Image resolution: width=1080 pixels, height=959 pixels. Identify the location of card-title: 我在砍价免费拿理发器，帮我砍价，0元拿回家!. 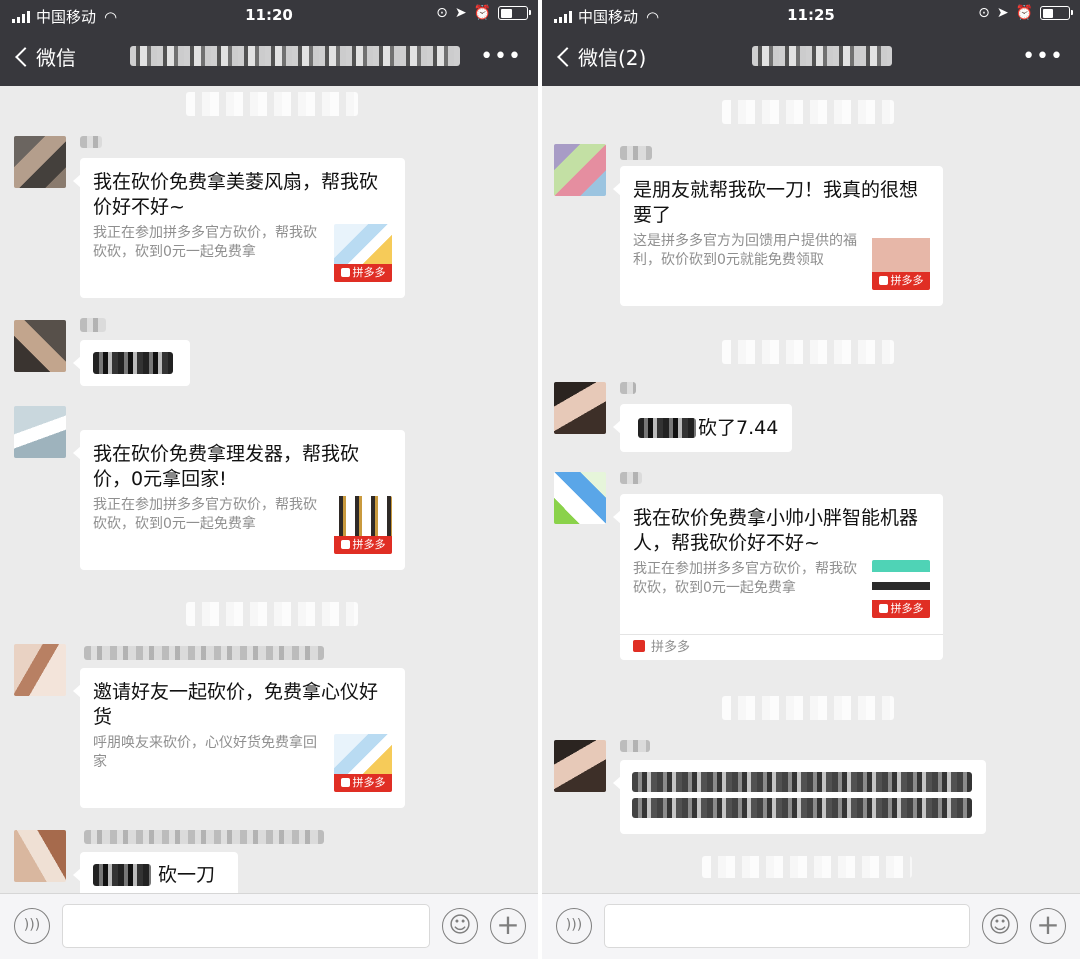
(226, 466).